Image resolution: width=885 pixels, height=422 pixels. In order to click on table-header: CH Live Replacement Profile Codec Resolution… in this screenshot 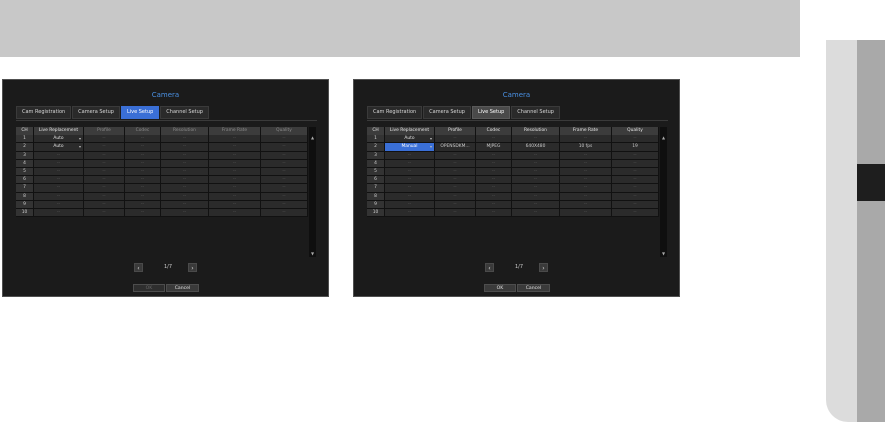, I will do `click(513, 131)`.